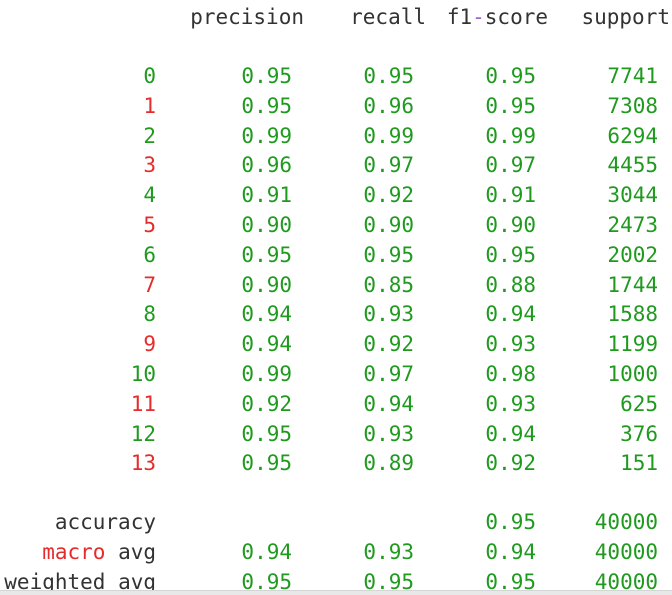 The image size is (672, 595). What do you see at coordinates (632, 225) in the screenshot?
I see `support-value: 2473` at bounding box center [632, 225].